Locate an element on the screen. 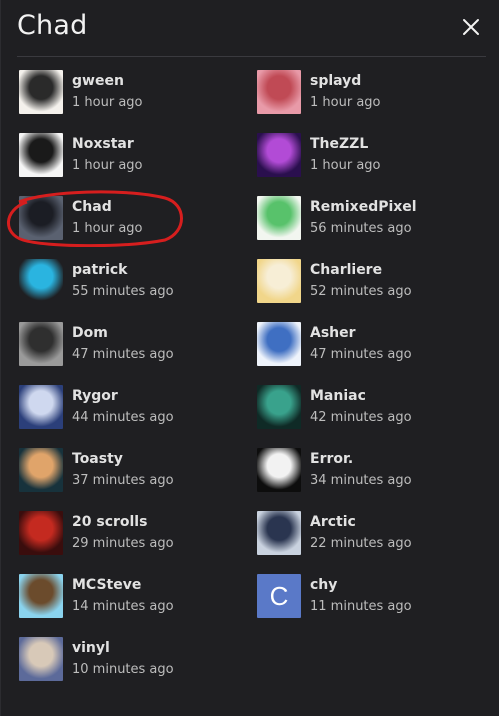 This screenshot has height=716, width=499. seen-time: 37 minutes ago is located at coordinates (123, 480).